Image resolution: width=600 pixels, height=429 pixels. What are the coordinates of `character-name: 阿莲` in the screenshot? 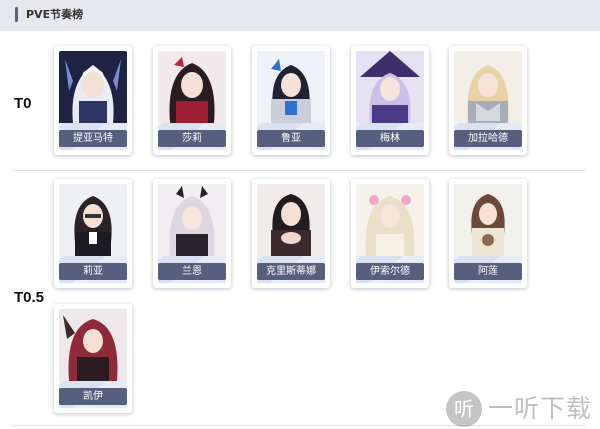 It's located at (488, 271).